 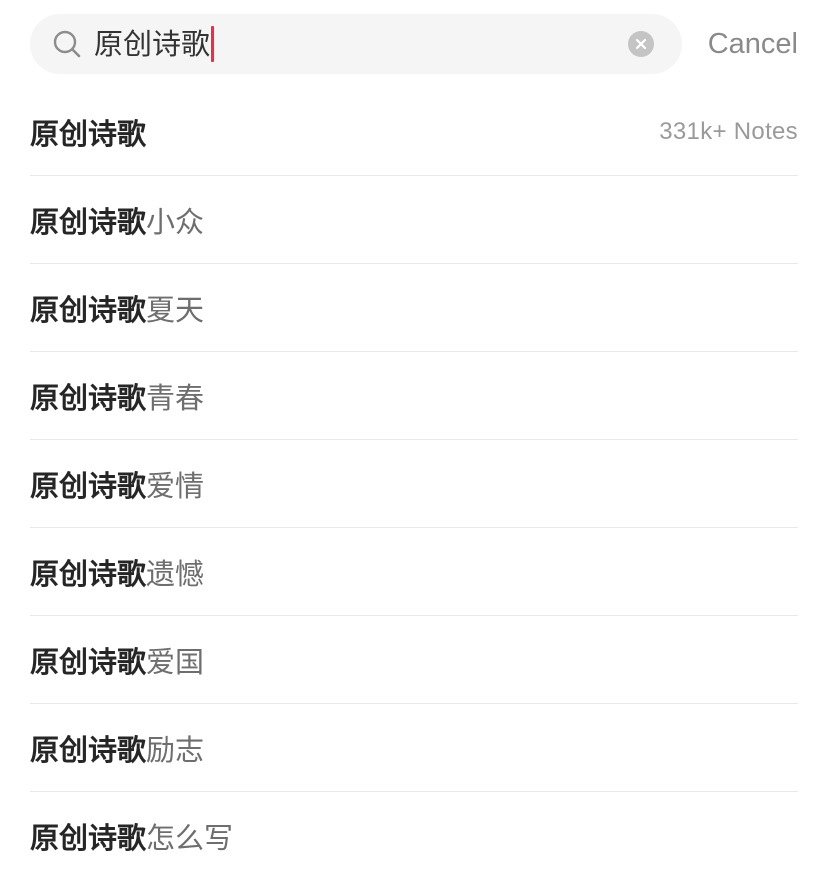 I want to click on suggestion-text: 原创诗歌怎么写, so click(x=131, y=836).